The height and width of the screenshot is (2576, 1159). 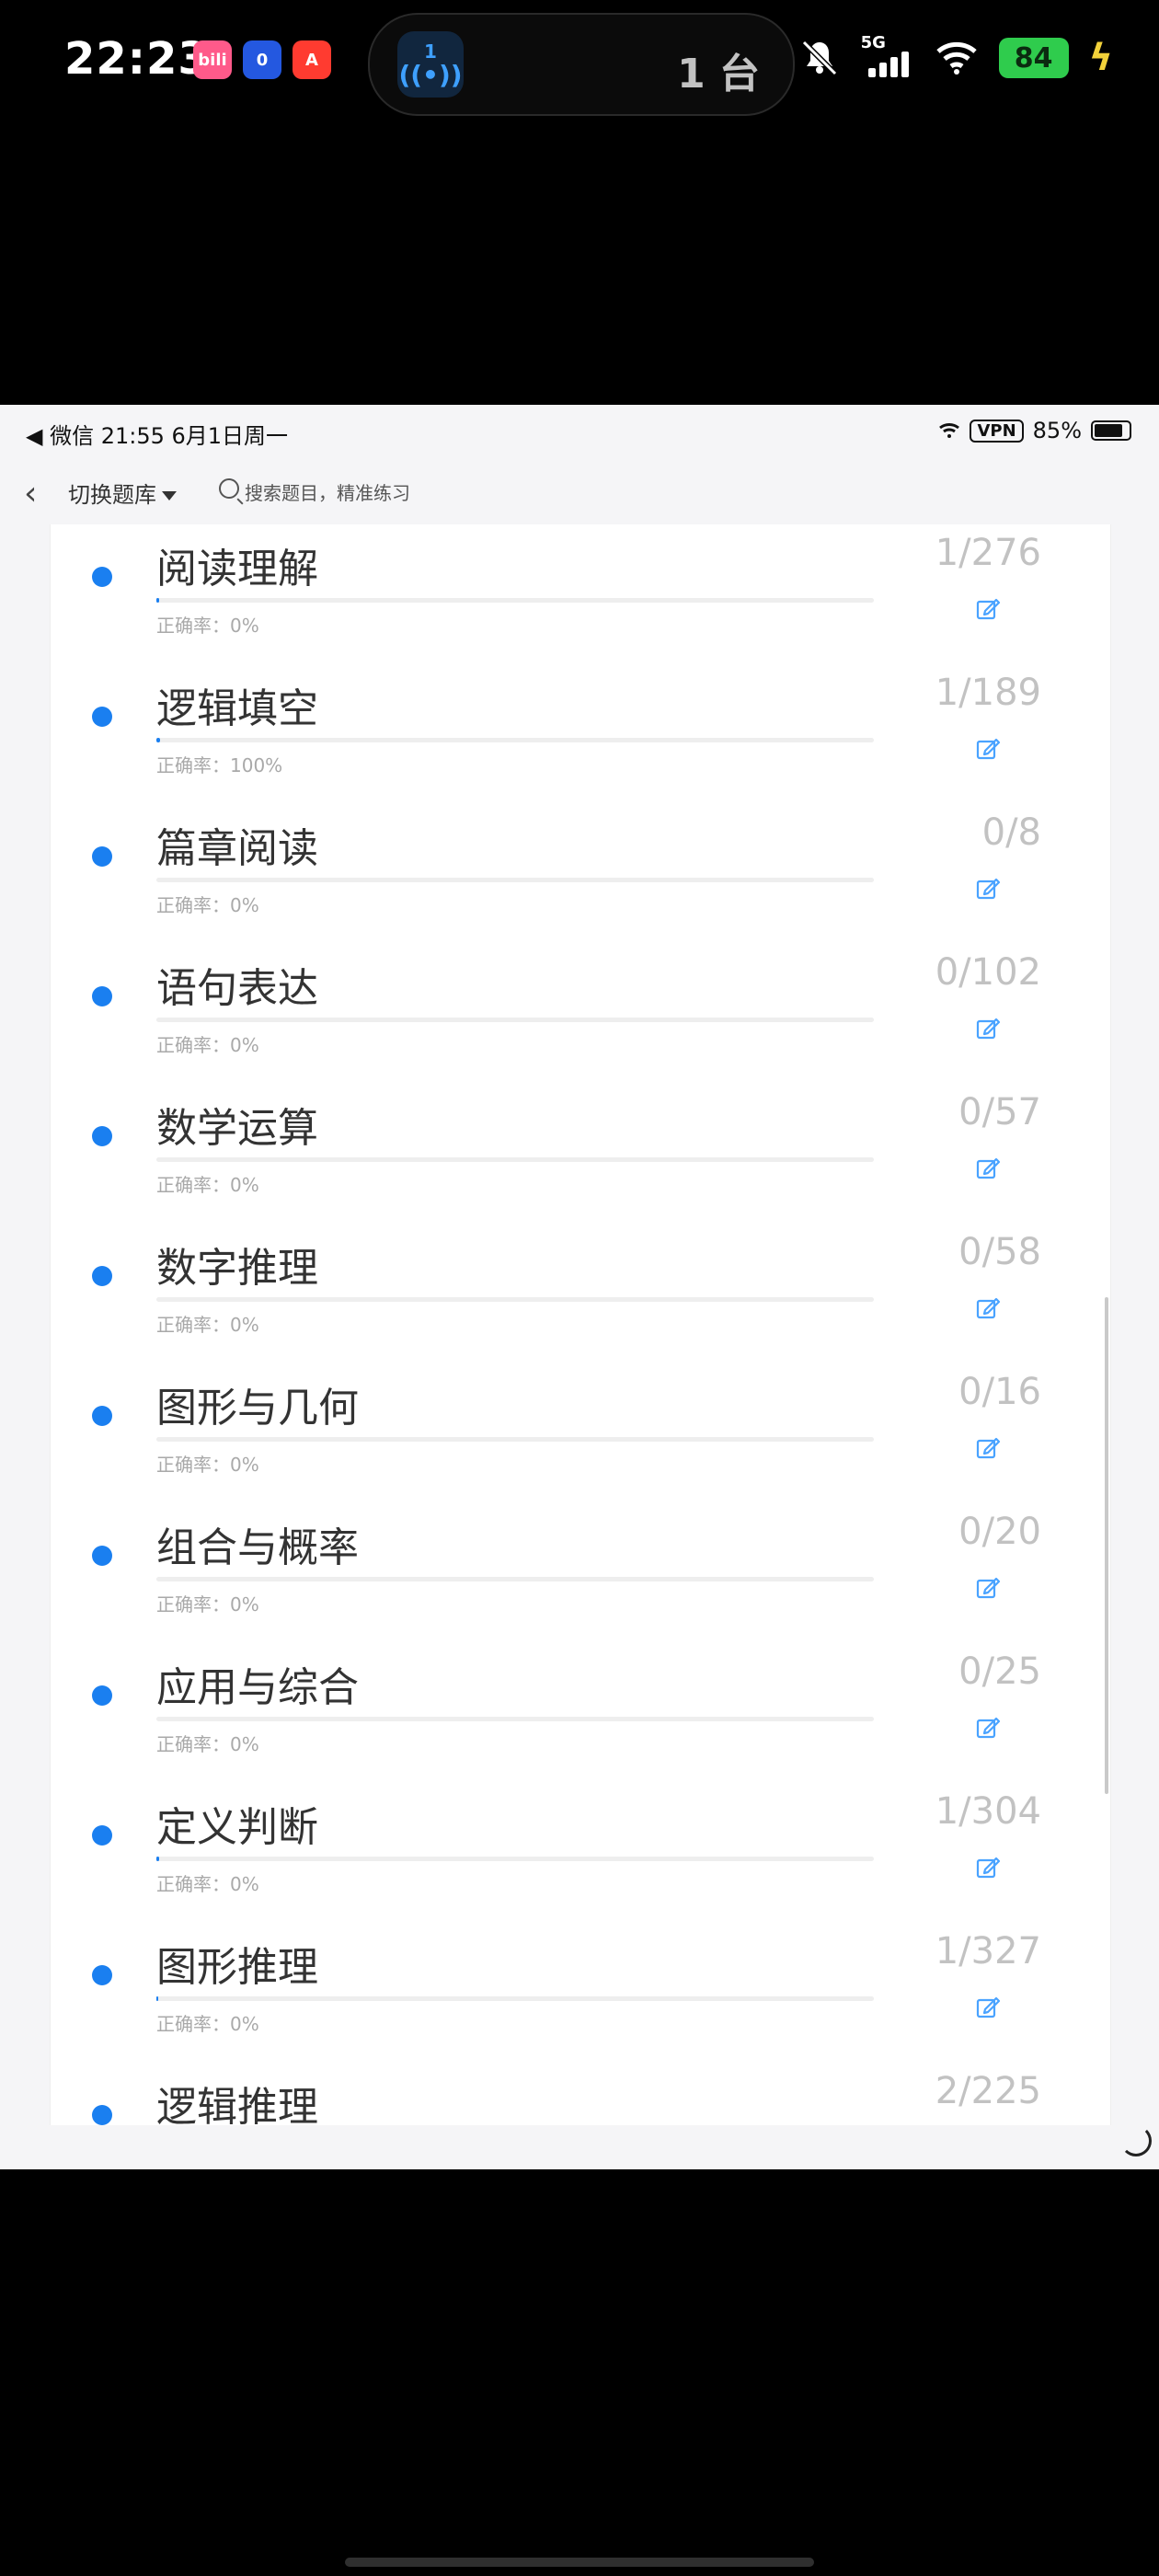 I want to click on connected-devices: 1 台, so click(x=718, y=74).